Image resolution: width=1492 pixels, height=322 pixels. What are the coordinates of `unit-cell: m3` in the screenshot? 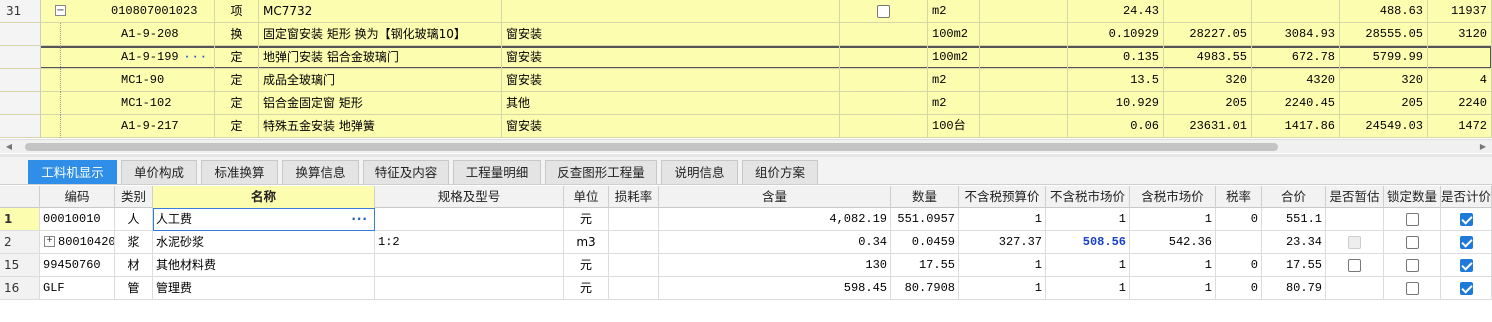 It's located at (586, 242).